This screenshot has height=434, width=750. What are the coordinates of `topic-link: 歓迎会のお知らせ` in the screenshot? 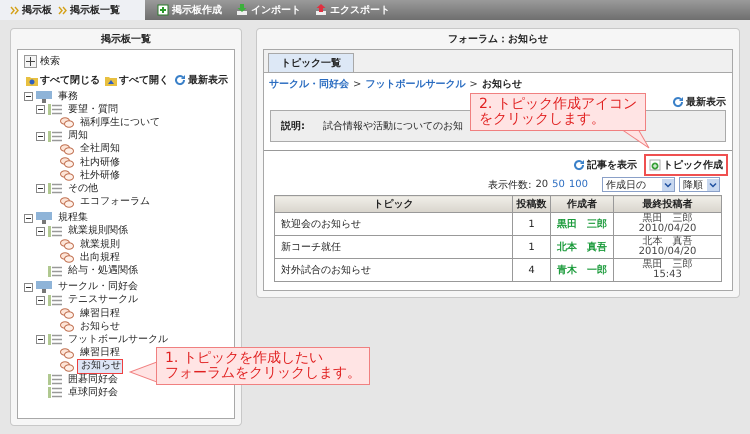 It's located at (321, 224).